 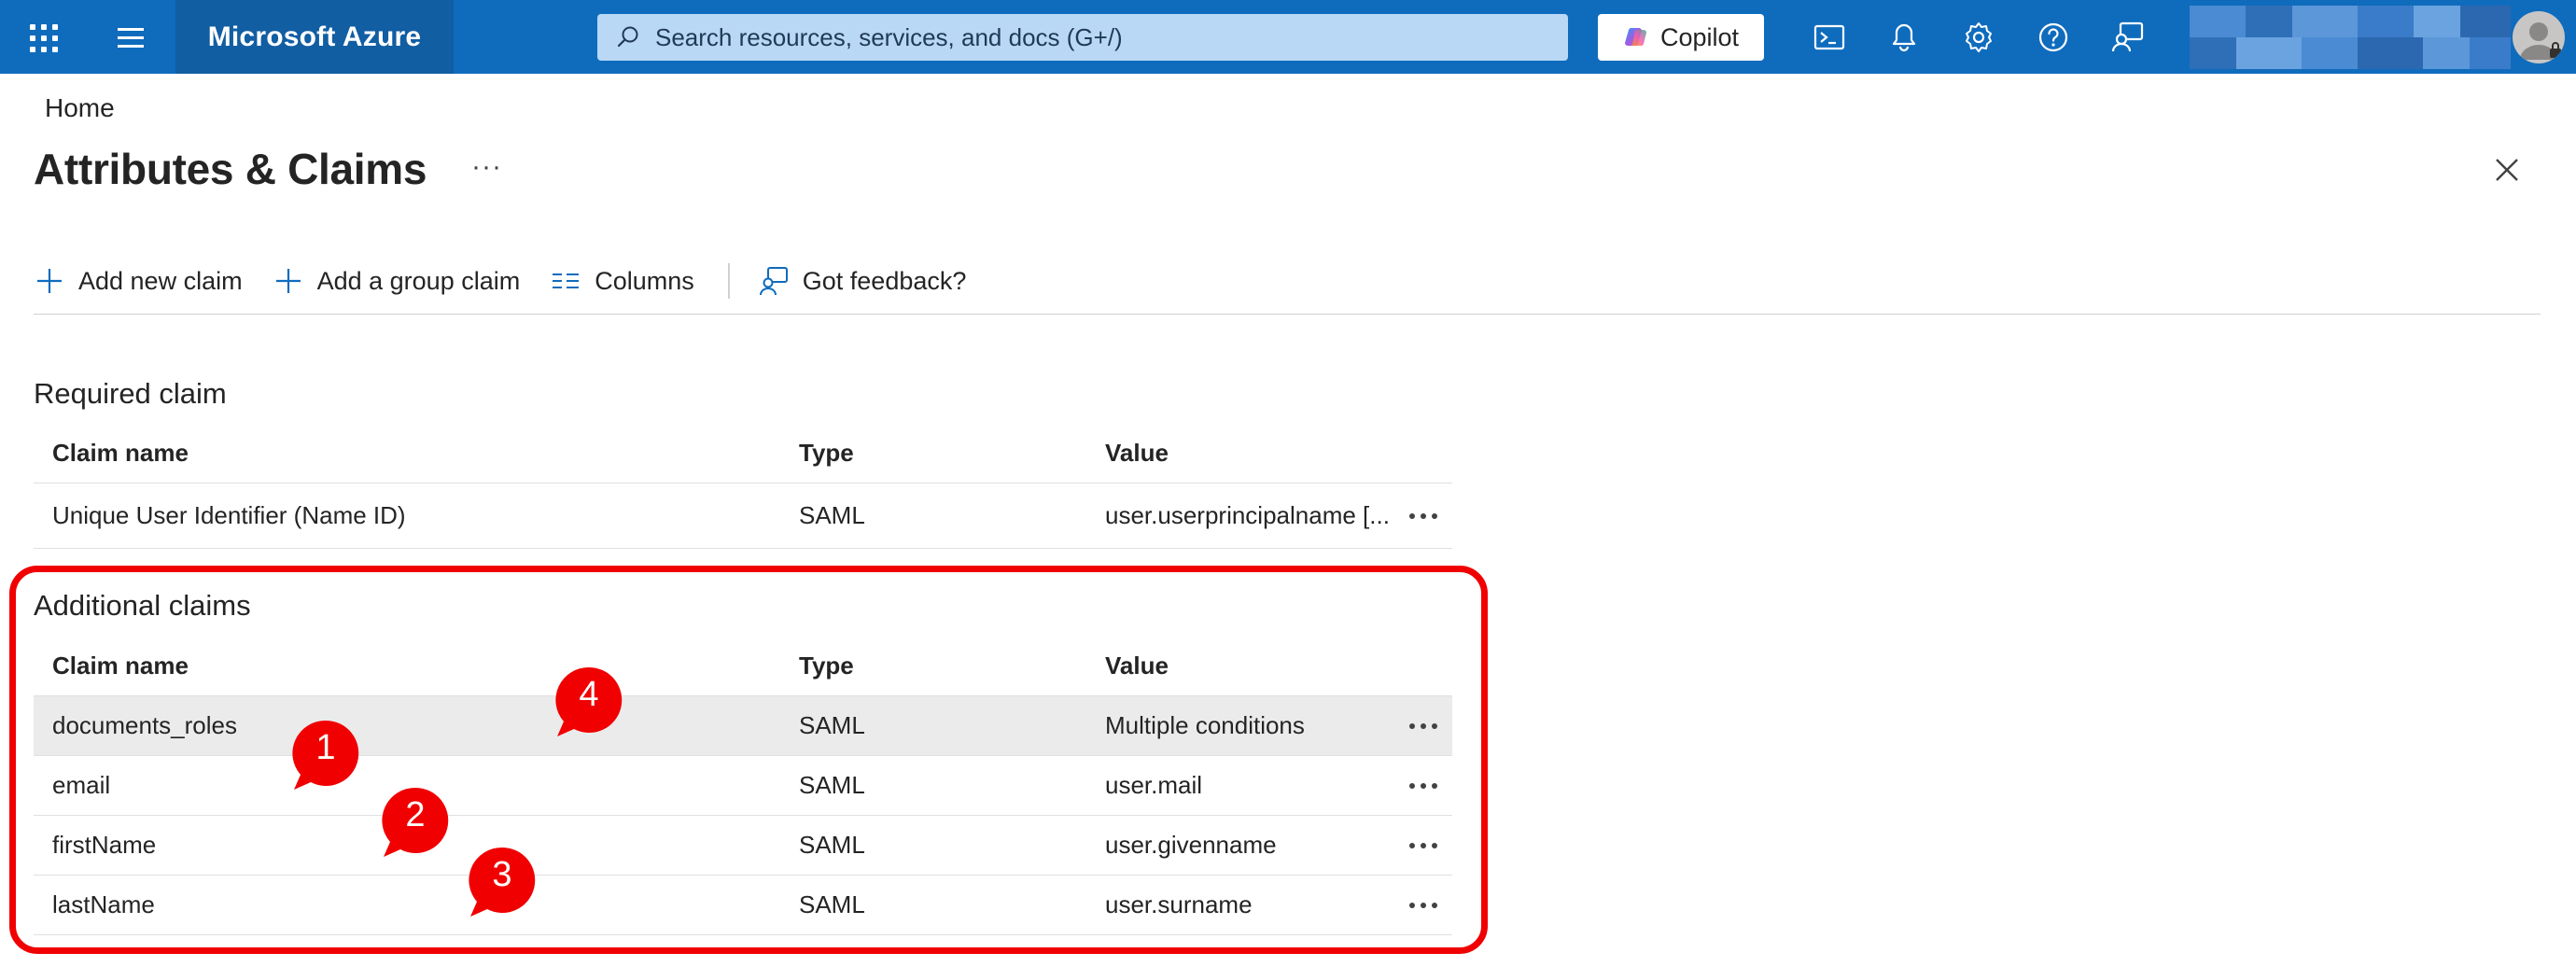 What do you see at coordinates (1699, 36) in the screenshot?
I see `copilot-label: Copilot` at bounding box center [1699, 36].